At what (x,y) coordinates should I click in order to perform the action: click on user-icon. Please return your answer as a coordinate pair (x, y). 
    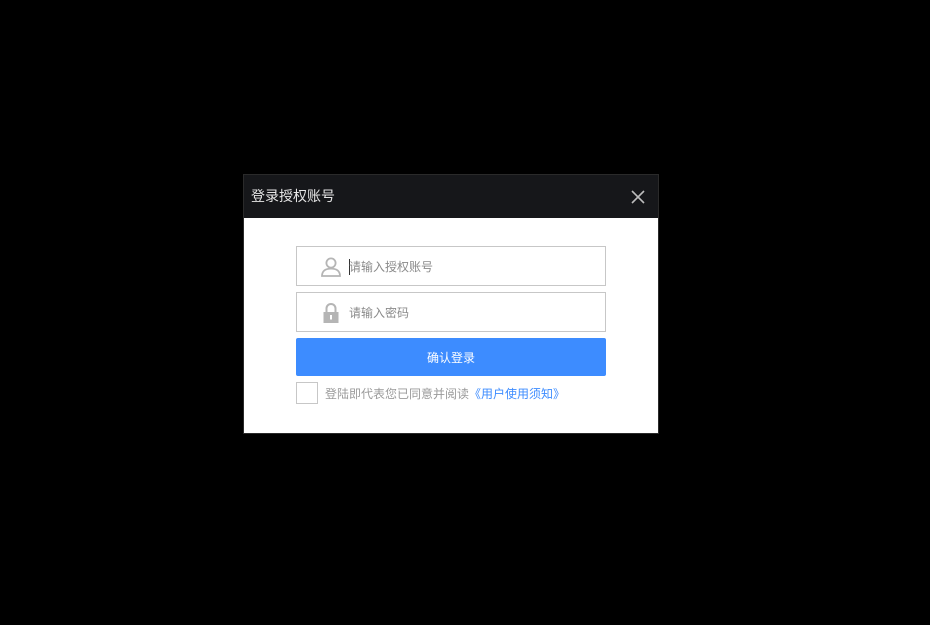
    Looking at the image, I should click on (331, 267).